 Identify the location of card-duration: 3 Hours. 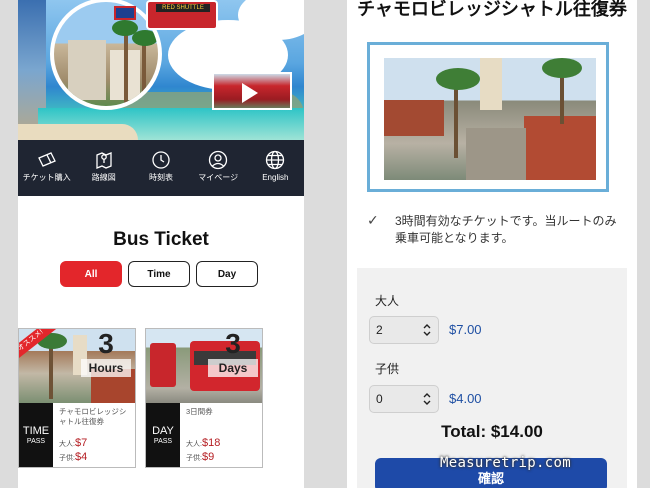
(106, 353).